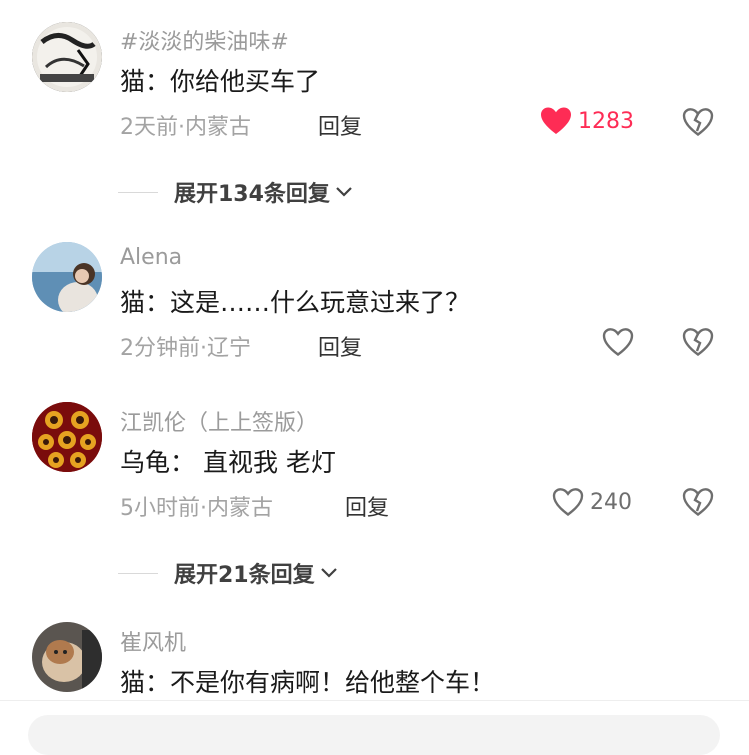  Describe the element at coordinates (196, 508) in the screenshot. I see `comment-meta: 5小时前·内蒙古` at that location.